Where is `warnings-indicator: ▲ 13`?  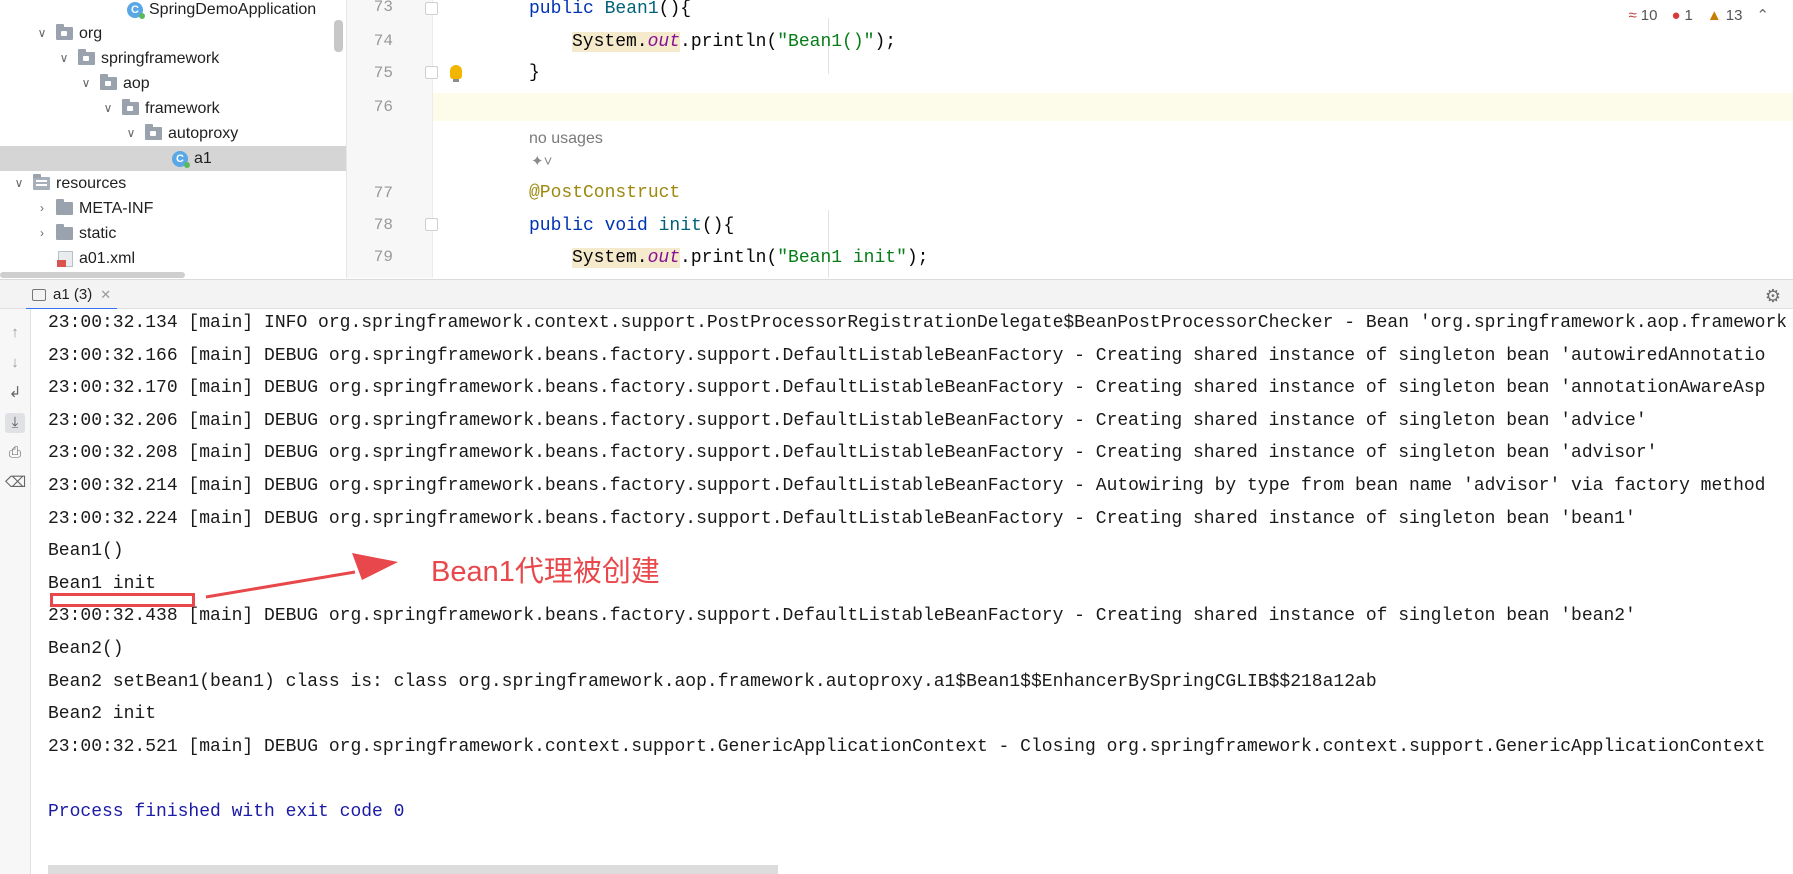
warnings-indicator: ▲ 13 is located at coordinates (1725, 15).